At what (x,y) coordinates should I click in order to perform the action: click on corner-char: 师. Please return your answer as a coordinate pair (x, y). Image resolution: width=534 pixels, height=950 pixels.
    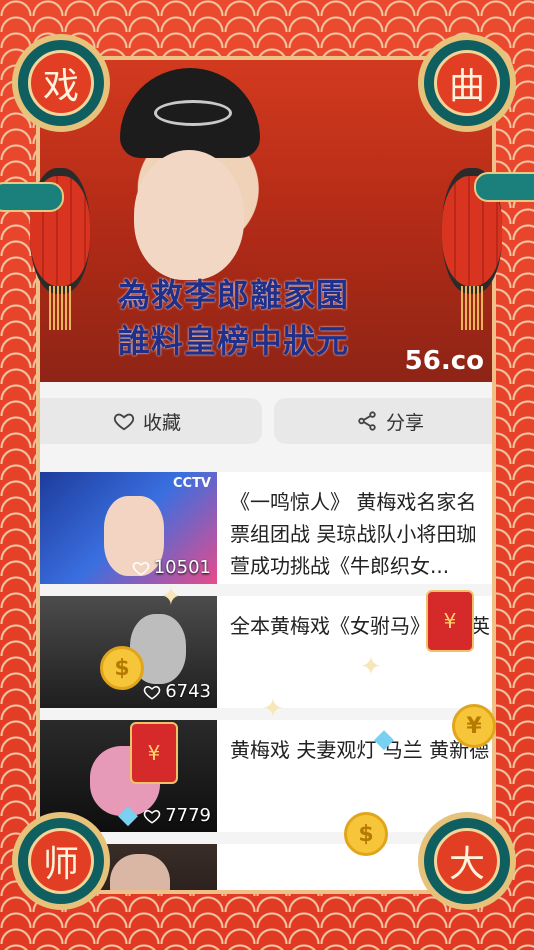
    Looking at the image, I should click on (61, 861).